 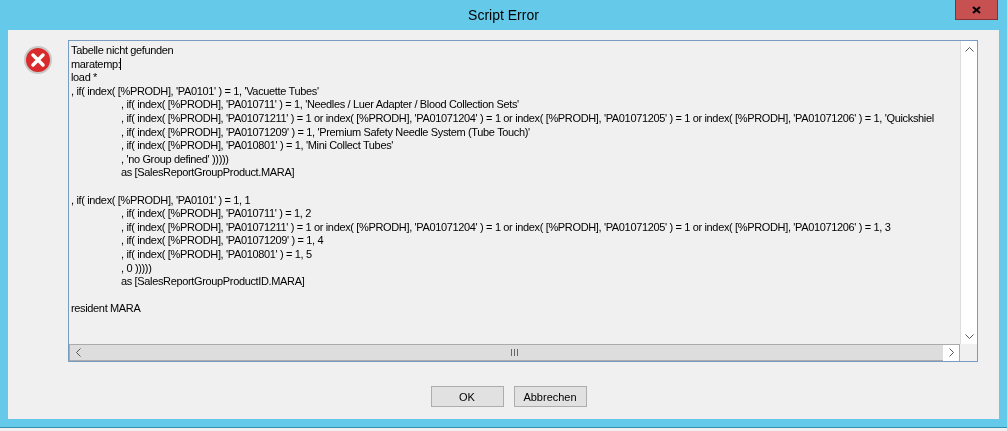 What do you see at coordinates (175, 158) in the screenshot?
I see `script-line: , 'no Group defined' )))))` at bounding box center [175, 158].